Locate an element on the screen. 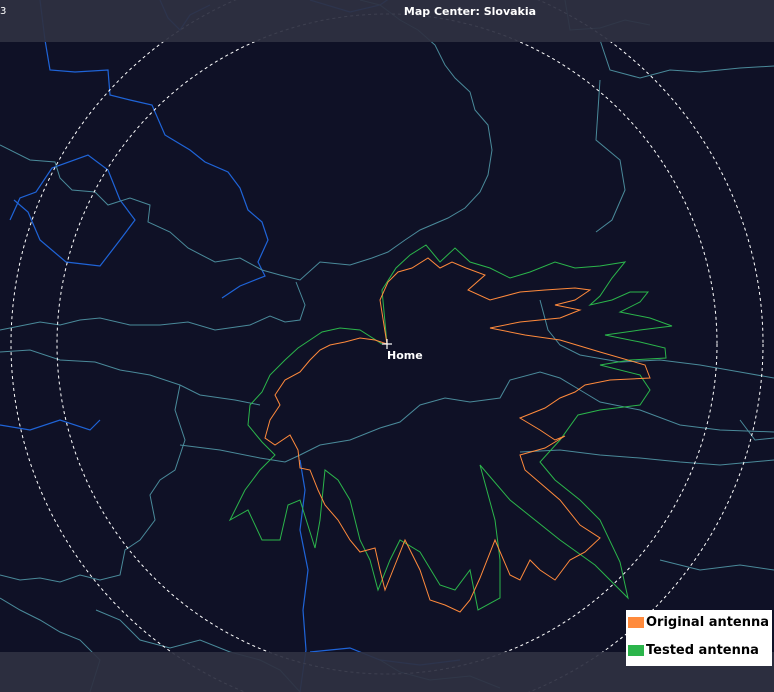 Image resolution: width=774 pixels, height=692 pixels. legend: Original antenna Tested antenna is located at coordinates (699, 638).